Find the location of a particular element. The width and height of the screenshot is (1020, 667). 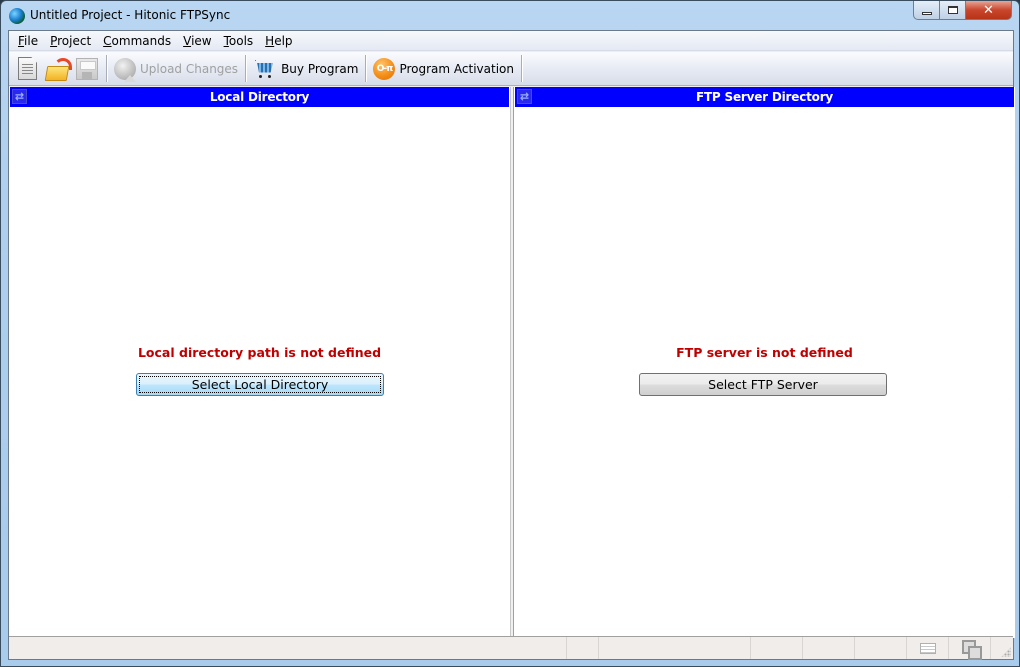

local-directory-title: Local Directory is located at coordinates (259, 97).